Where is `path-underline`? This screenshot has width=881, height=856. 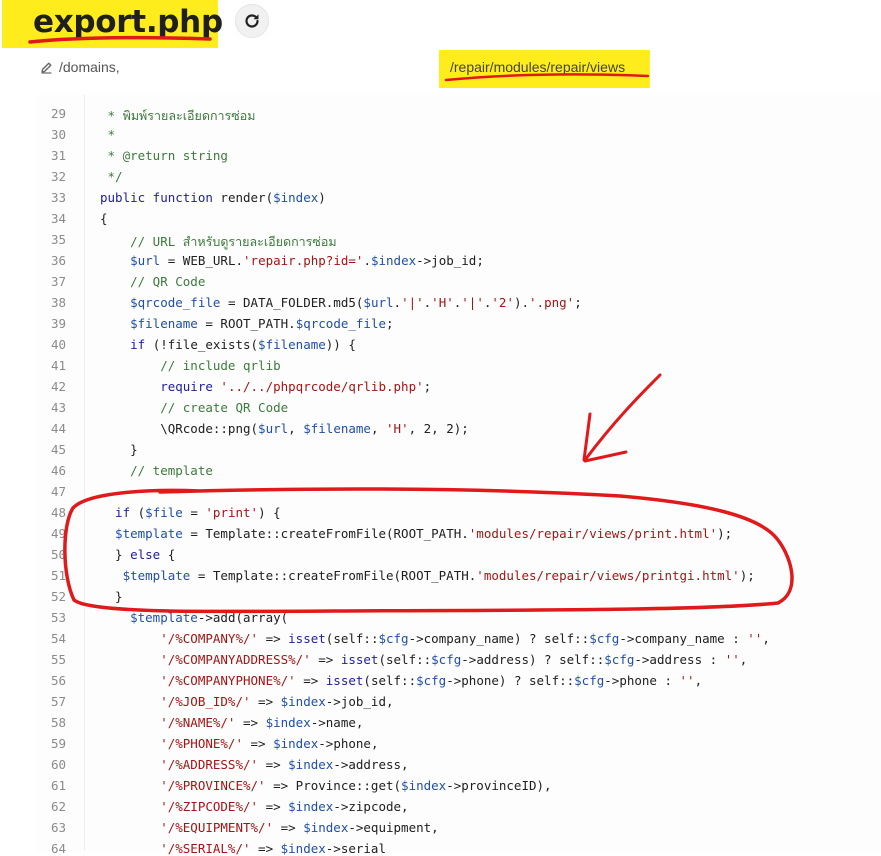
path-underline is located at coordinates (547, 77).